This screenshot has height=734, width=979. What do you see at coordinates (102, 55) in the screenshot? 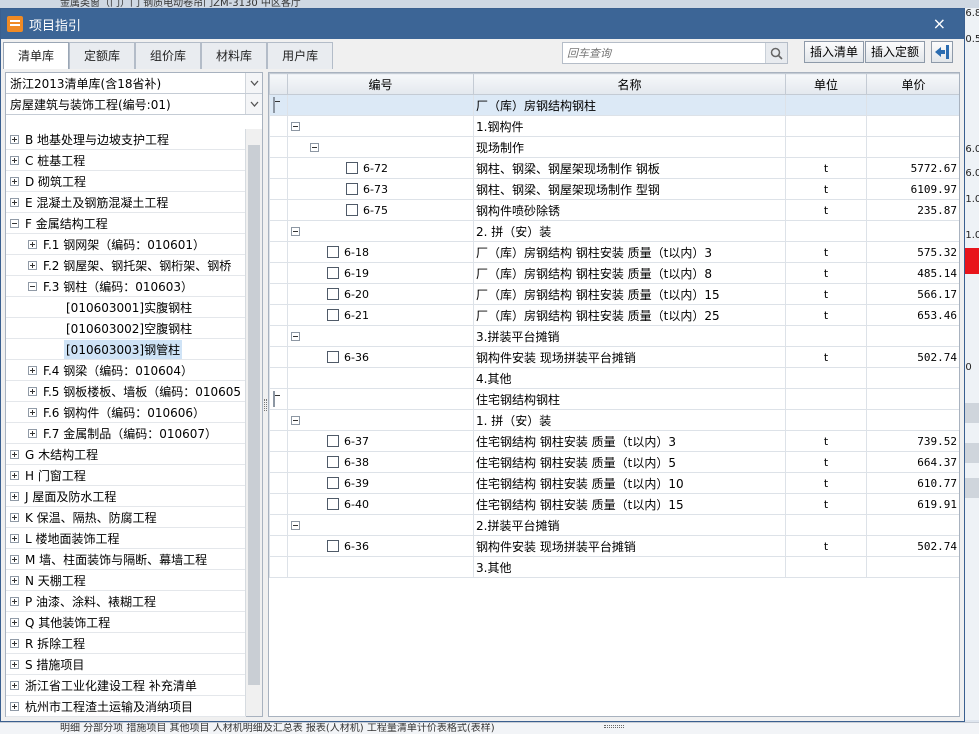
I see `tab-1: 定额库` at bounding box center [102, 55].